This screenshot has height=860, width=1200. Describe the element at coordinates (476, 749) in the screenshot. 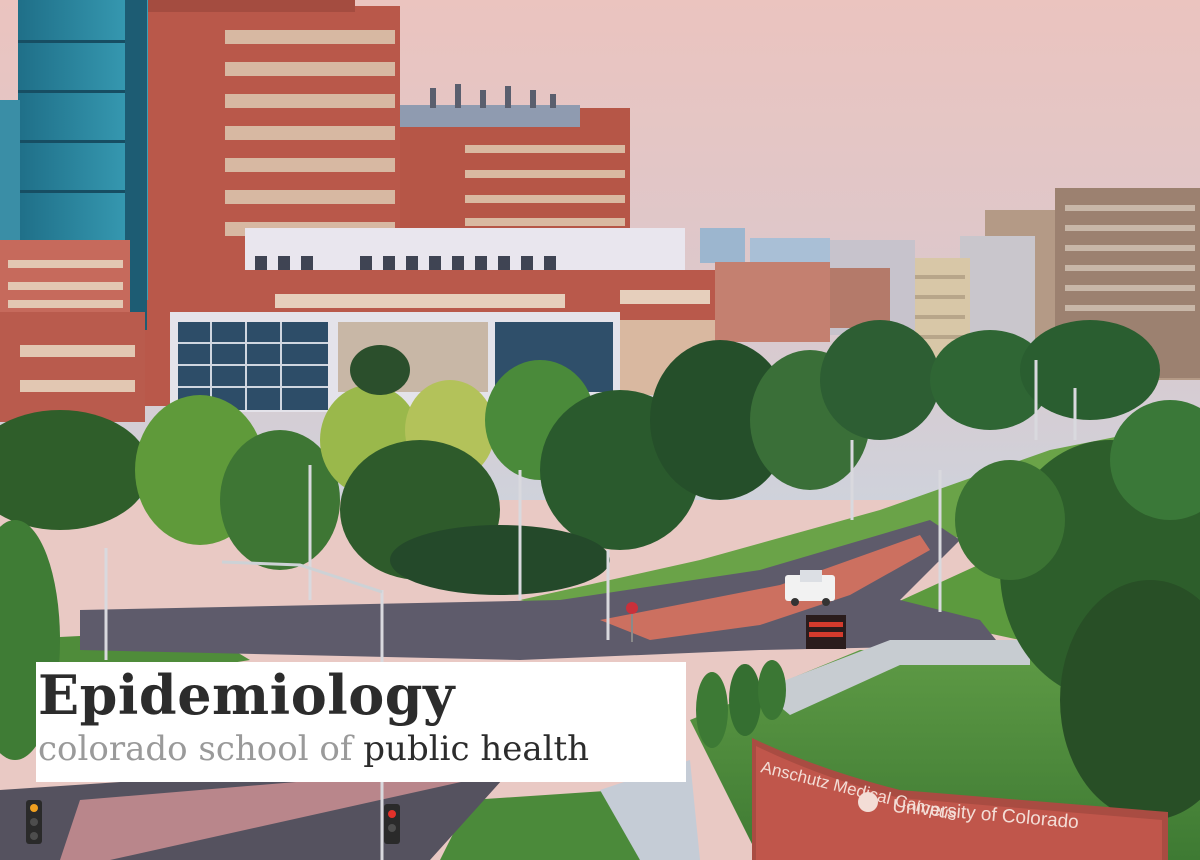

I see `subtitle-emphasis: public health` at that location.